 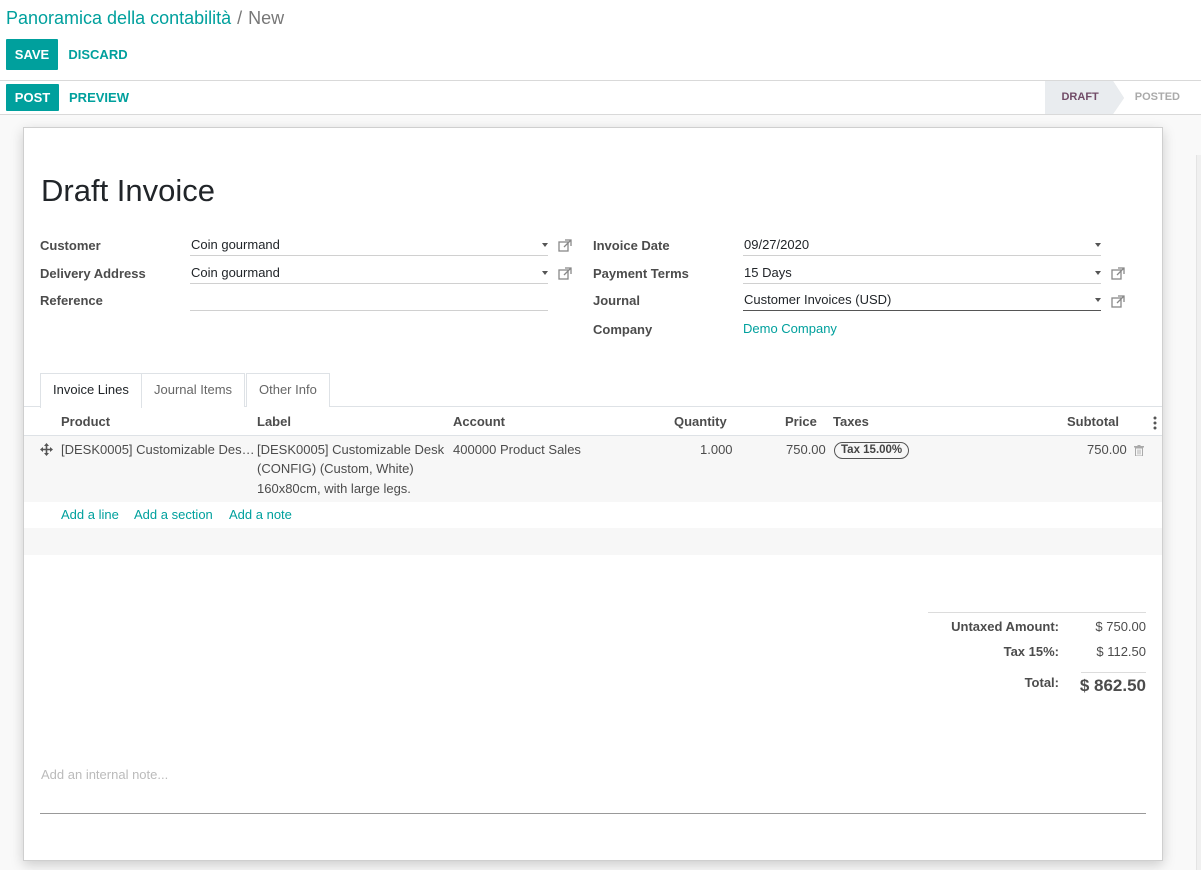 I want to click on untaxed-amount-label: Untaxed Amount:, so click(x=1005, y=626).